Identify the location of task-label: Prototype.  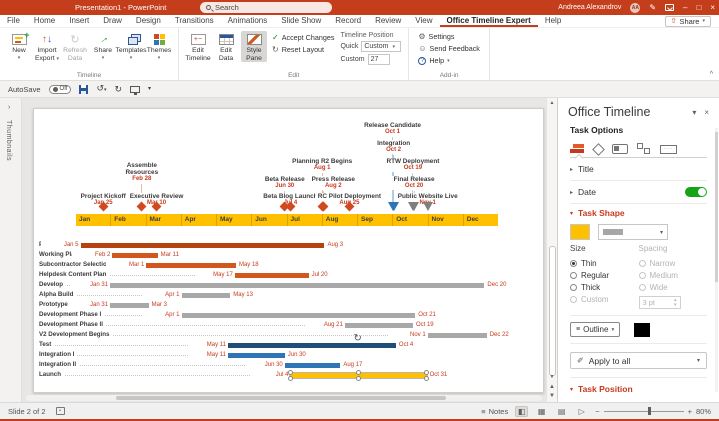
(55, 305).